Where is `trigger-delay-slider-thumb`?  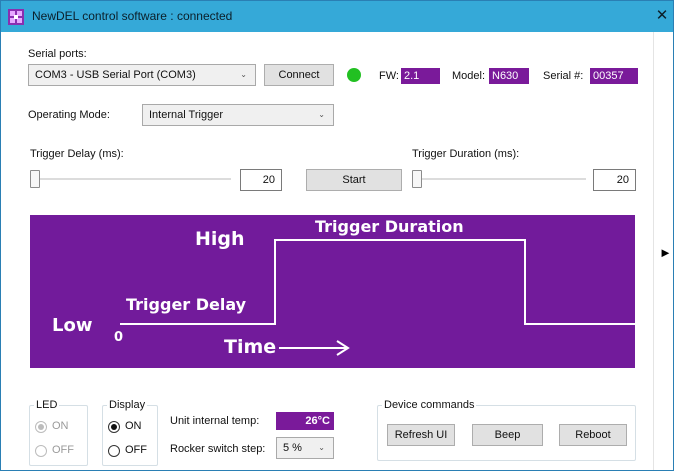
trigger-delay-slider-thumb is located at coordinates (35, 179).